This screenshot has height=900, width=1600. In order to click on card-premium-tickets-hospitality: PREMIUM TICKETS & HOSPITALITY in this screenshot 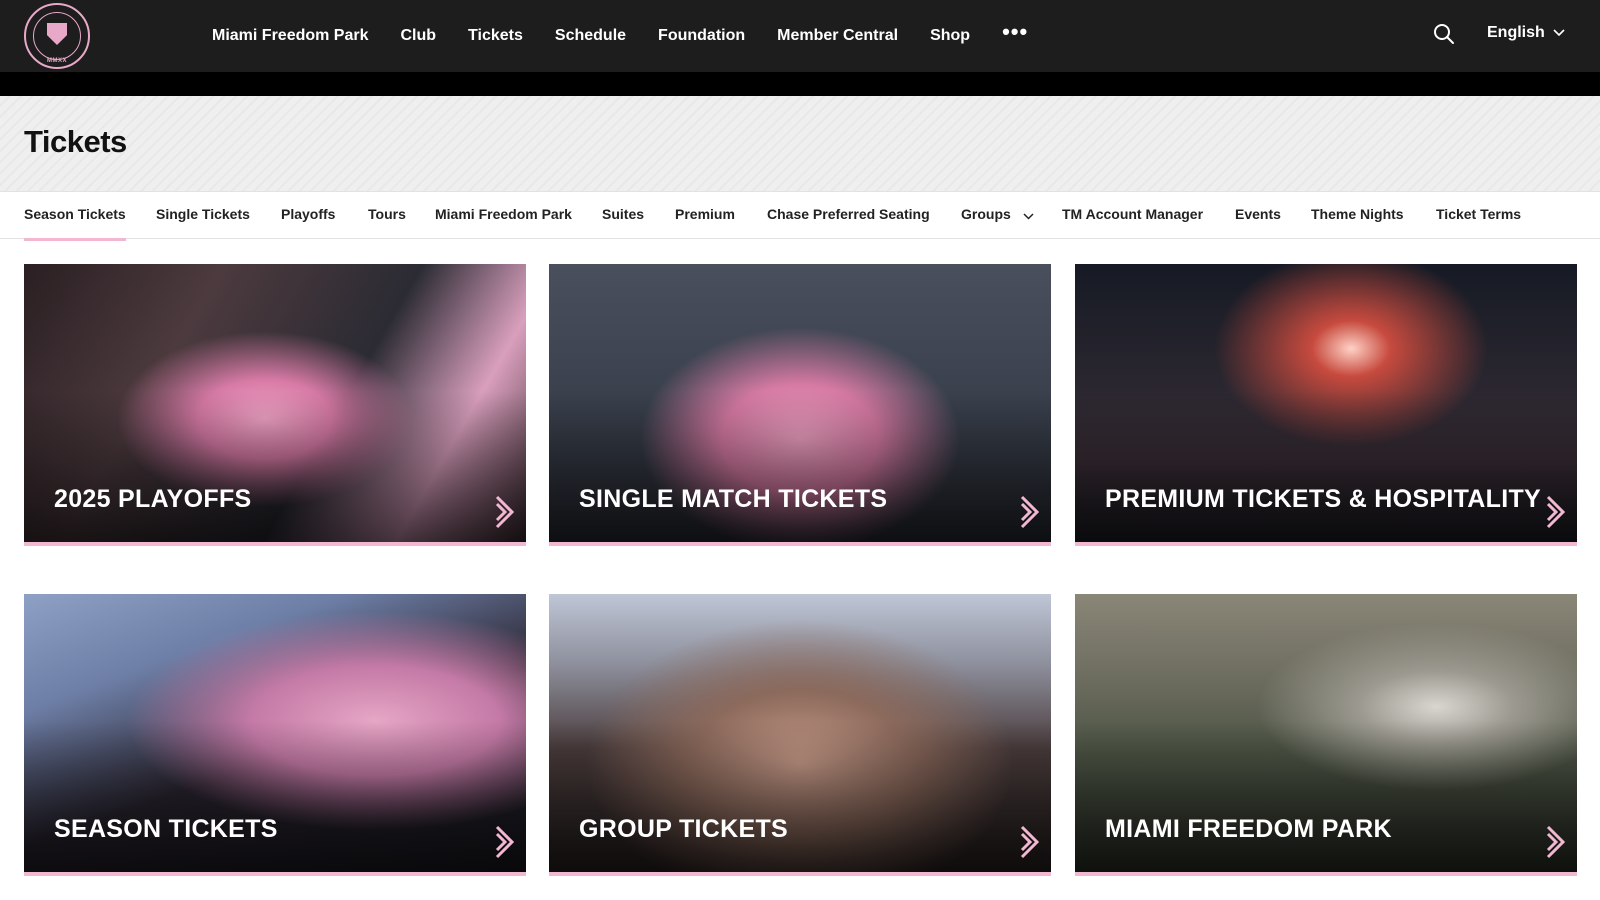, I will do `click(1326, 405)`.